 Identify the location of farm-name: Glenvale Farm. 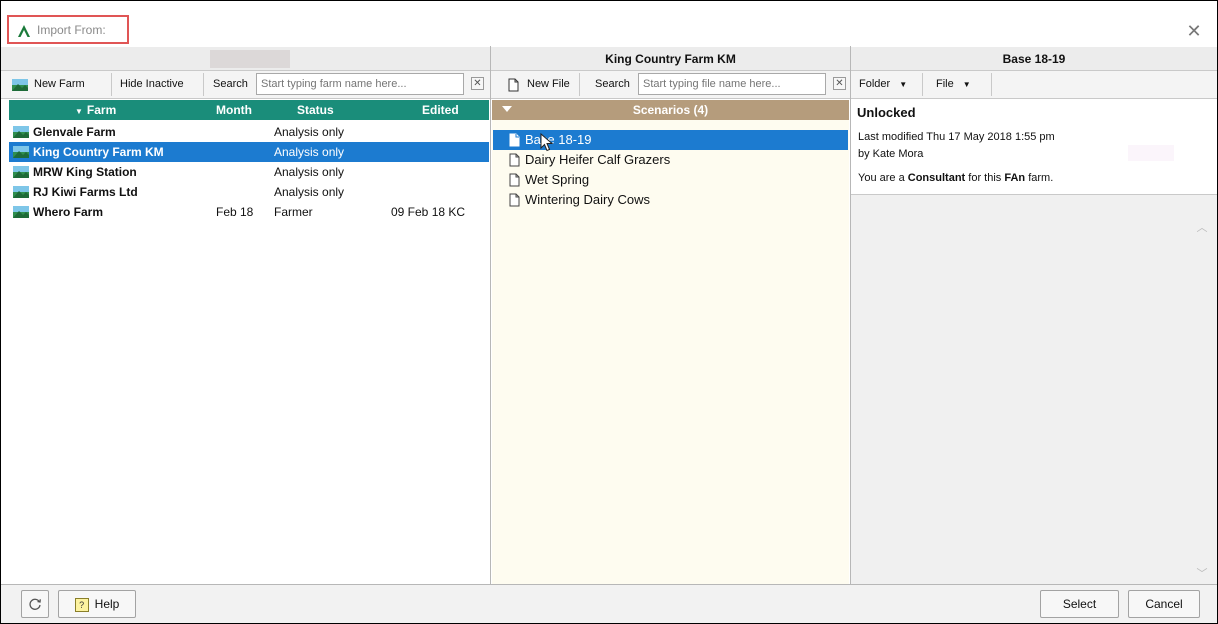
(74, 132).